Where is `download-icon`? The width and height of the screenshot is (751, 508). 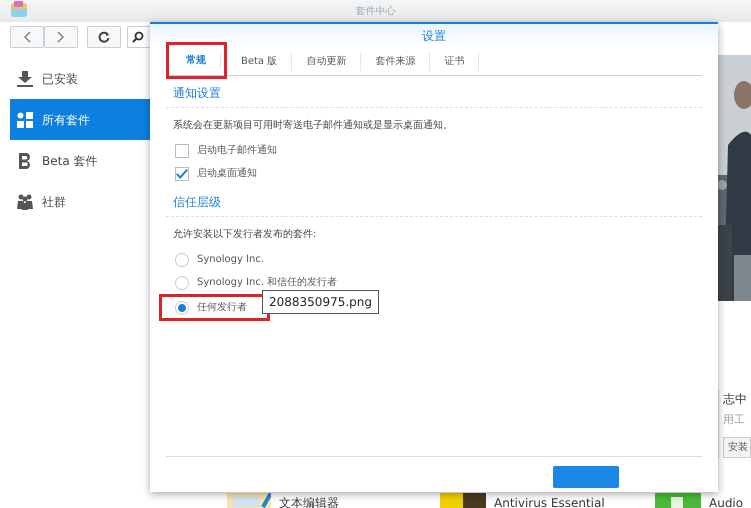
download-icon is located at coordinates (25, 79).